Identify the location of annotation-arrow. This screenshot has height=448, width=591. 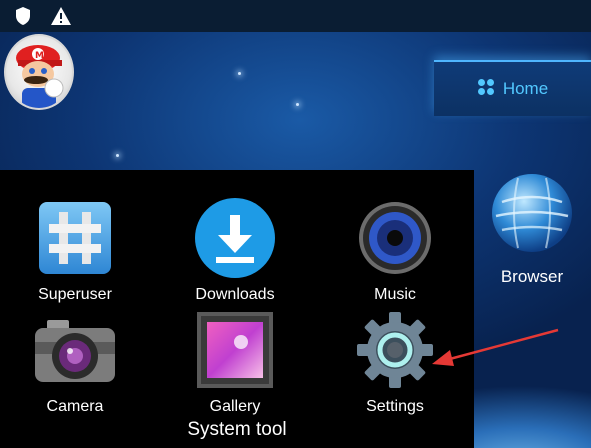
(495, 347).